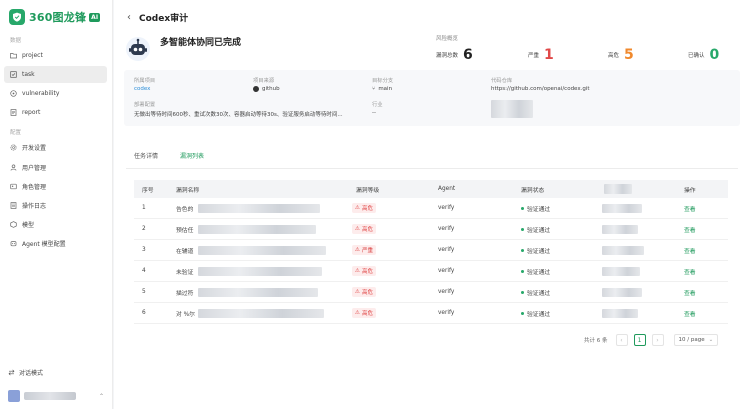  Describe the element at coordinates (144, 229) in the screenshot. I see `row-index: 2` at that location.